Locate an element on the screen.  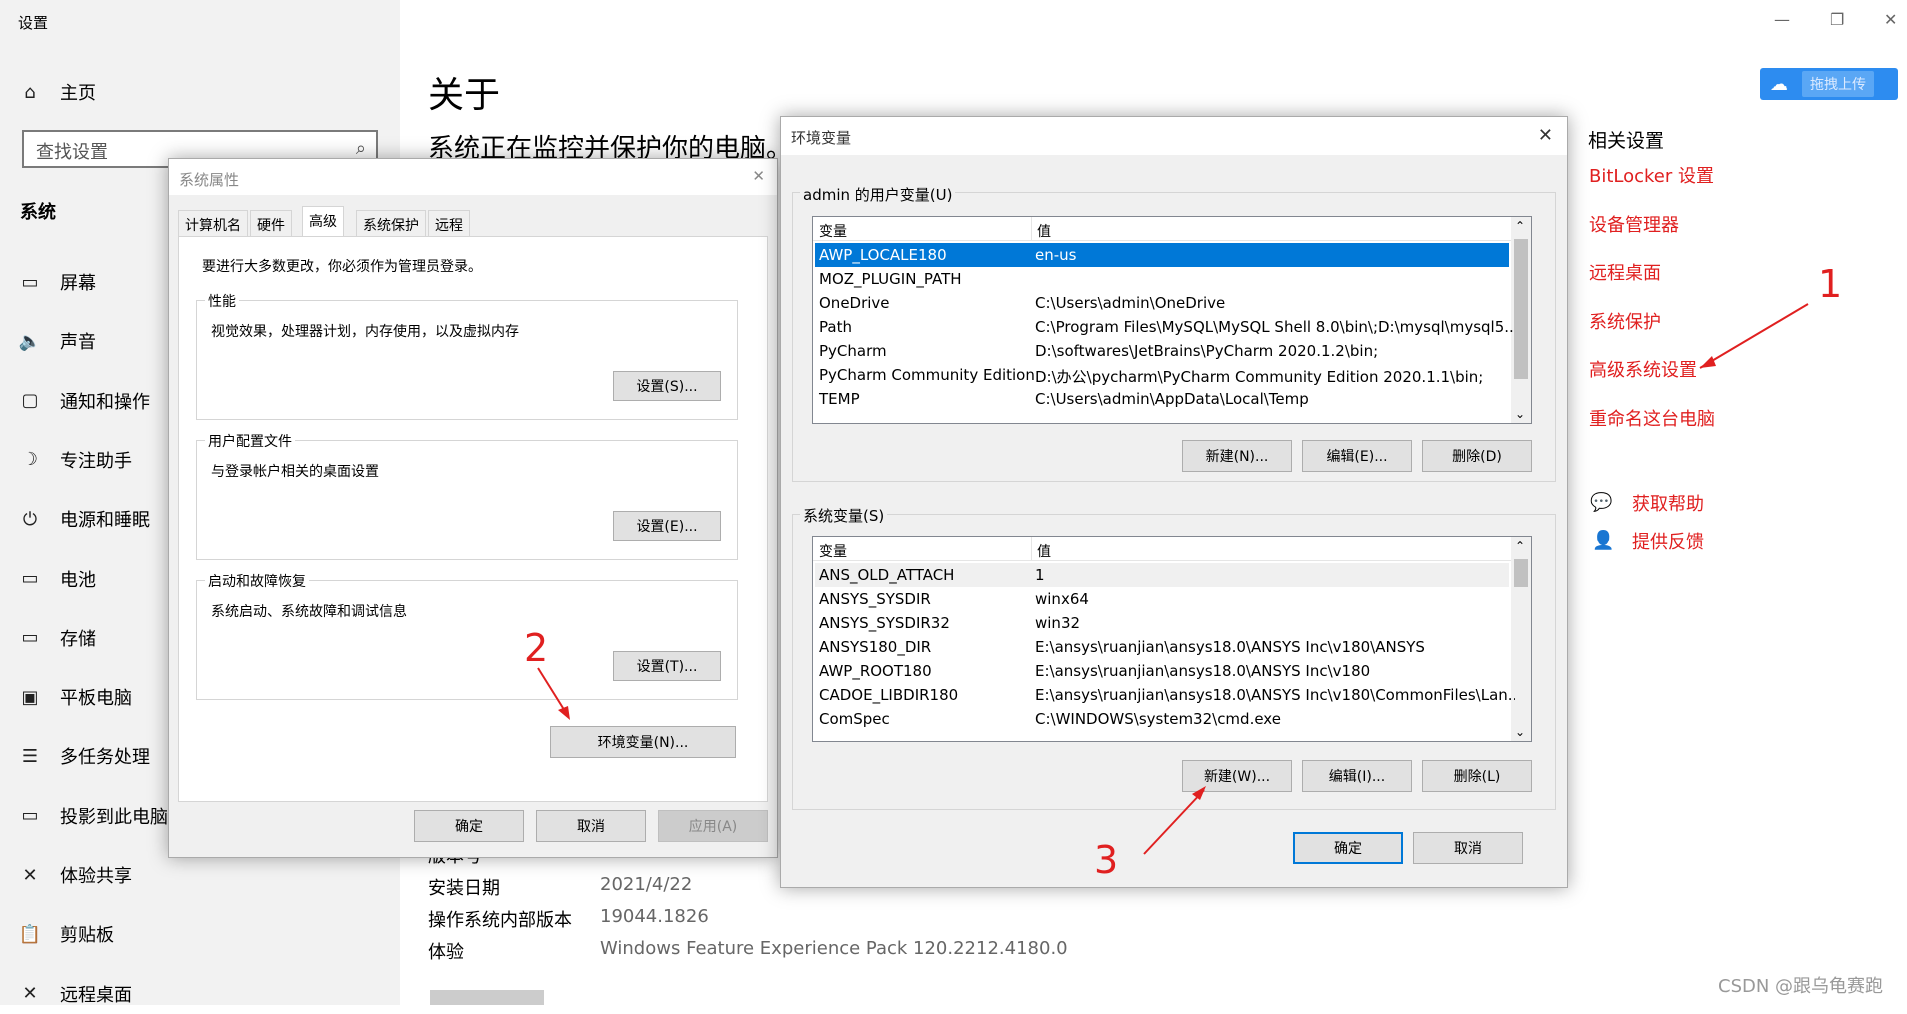
annotation-2: 2 is located at coordinates (536, 648).